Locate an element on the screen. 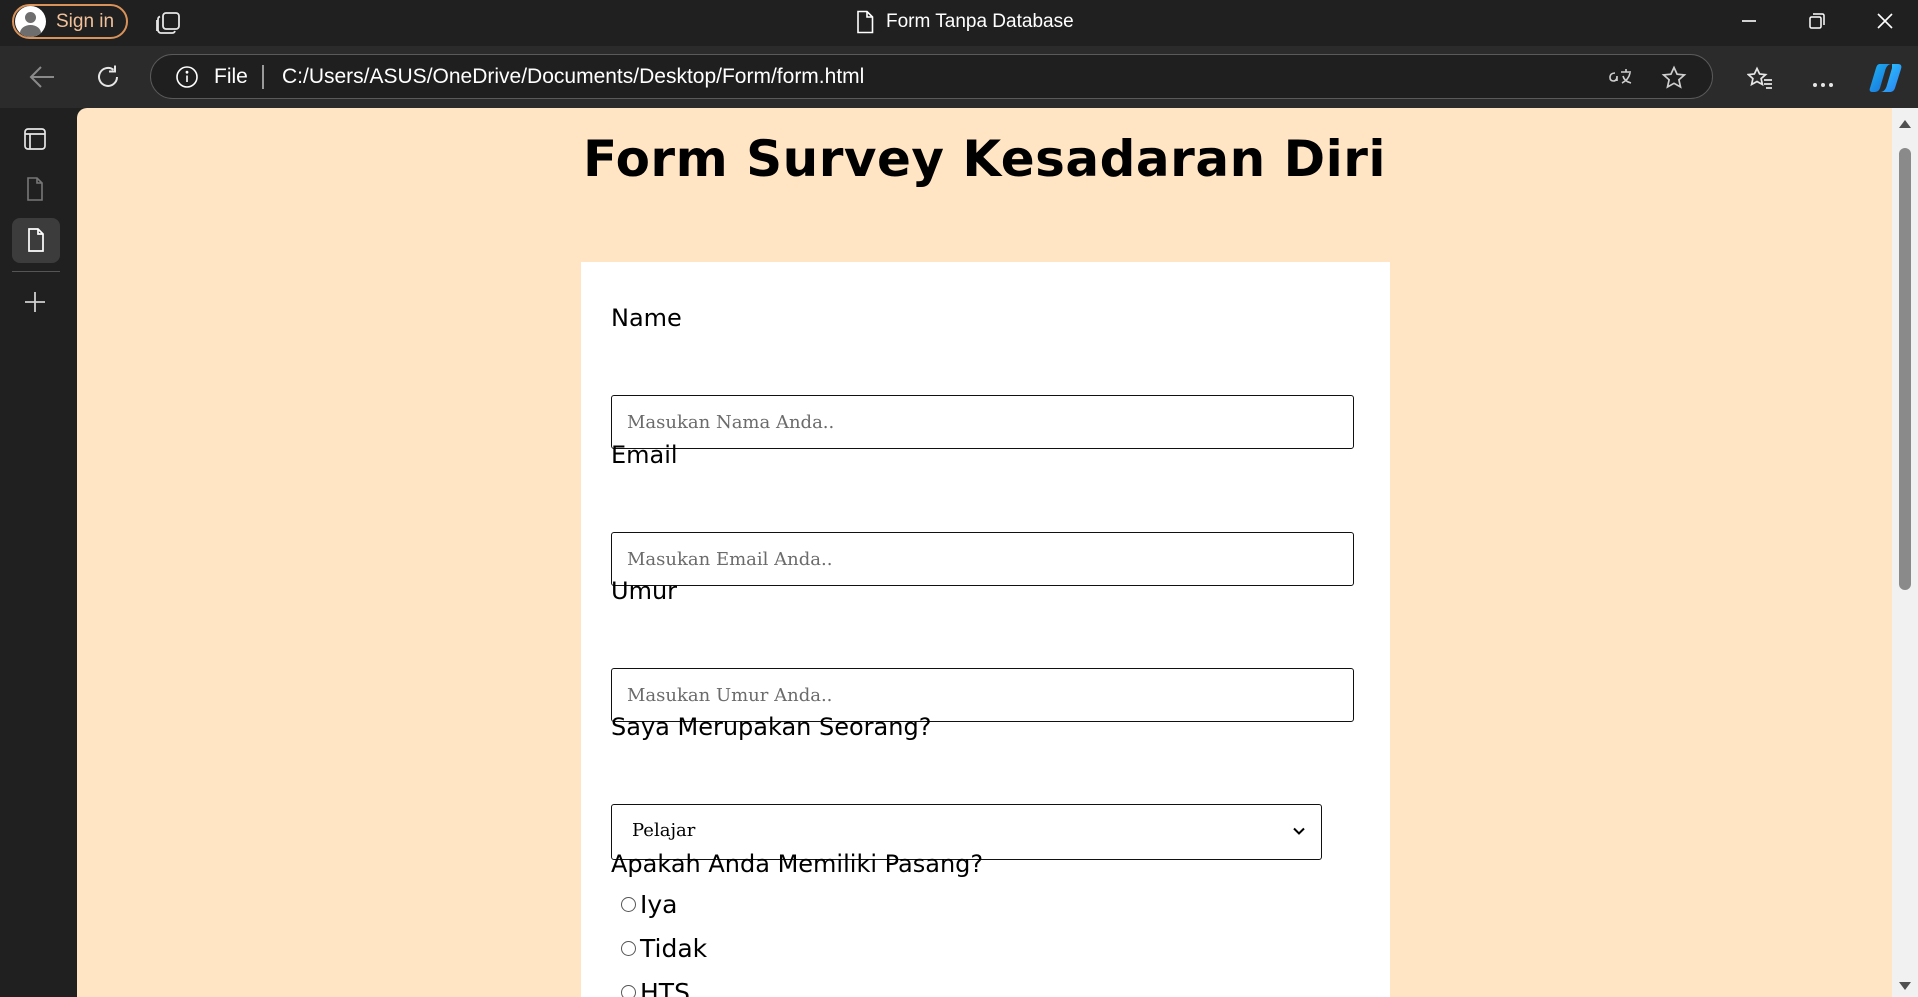 This screenshot has height=997, width=1918. sidebar-panel-icon is located at coordinates (35, 141).